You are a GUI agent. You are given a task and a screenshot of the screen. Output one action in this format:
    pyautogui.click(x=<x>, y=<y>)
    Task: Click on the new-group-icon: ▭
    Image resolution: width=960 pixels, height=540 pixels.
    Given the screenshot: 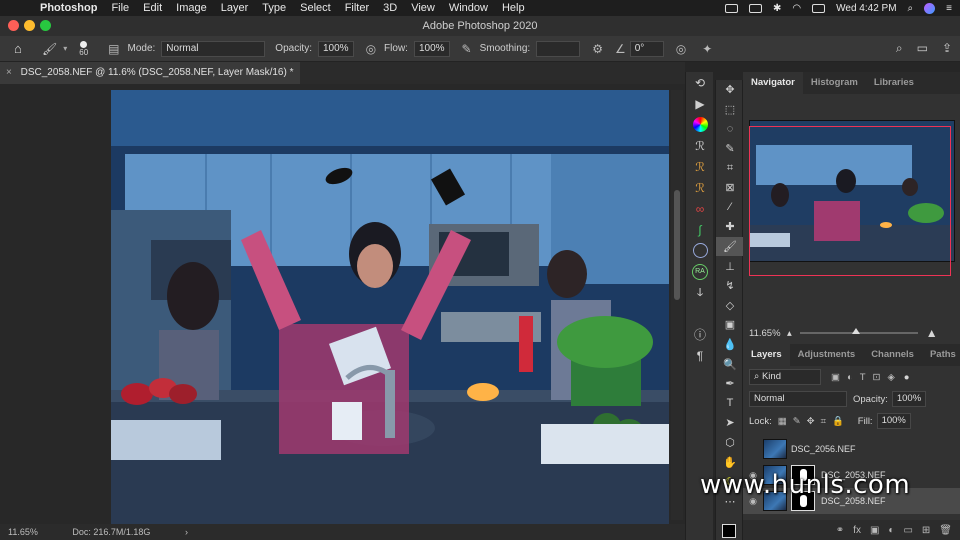 What is the action you would take?
    pyautogui.click(x=907, y=530)
    